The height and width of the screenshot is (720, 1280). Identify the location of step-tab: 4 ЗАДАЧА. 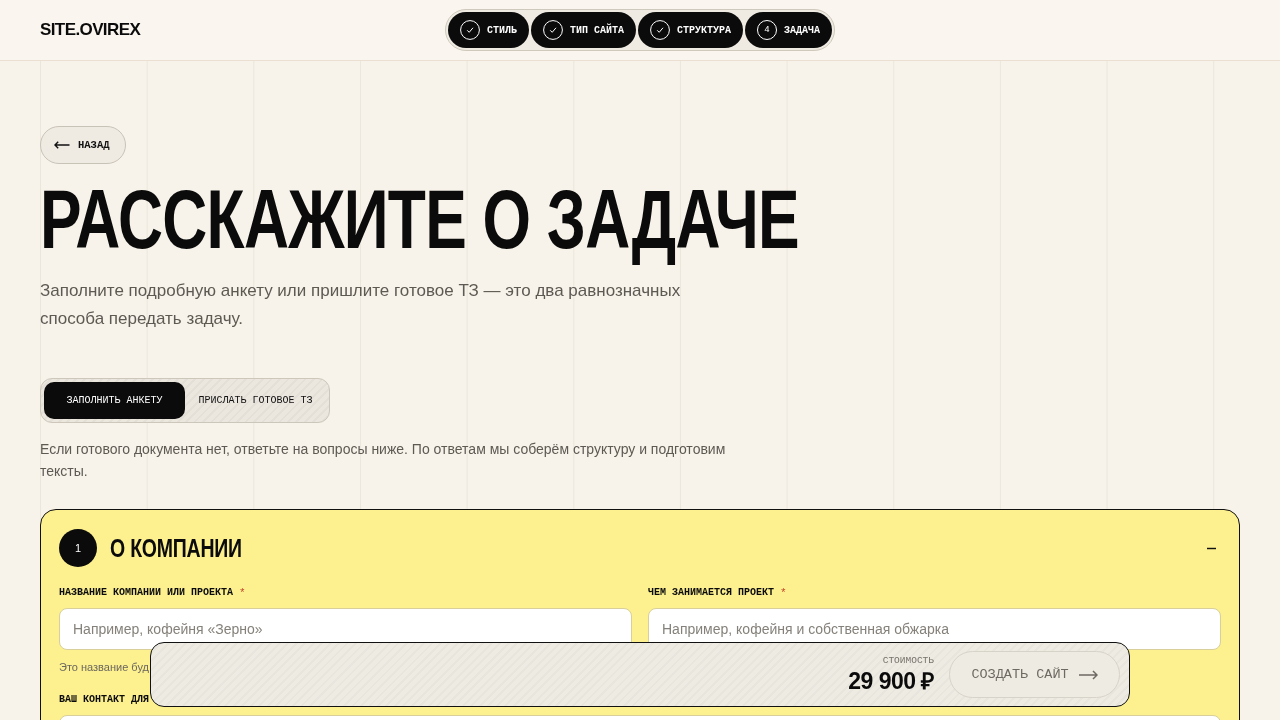
(789, 30).